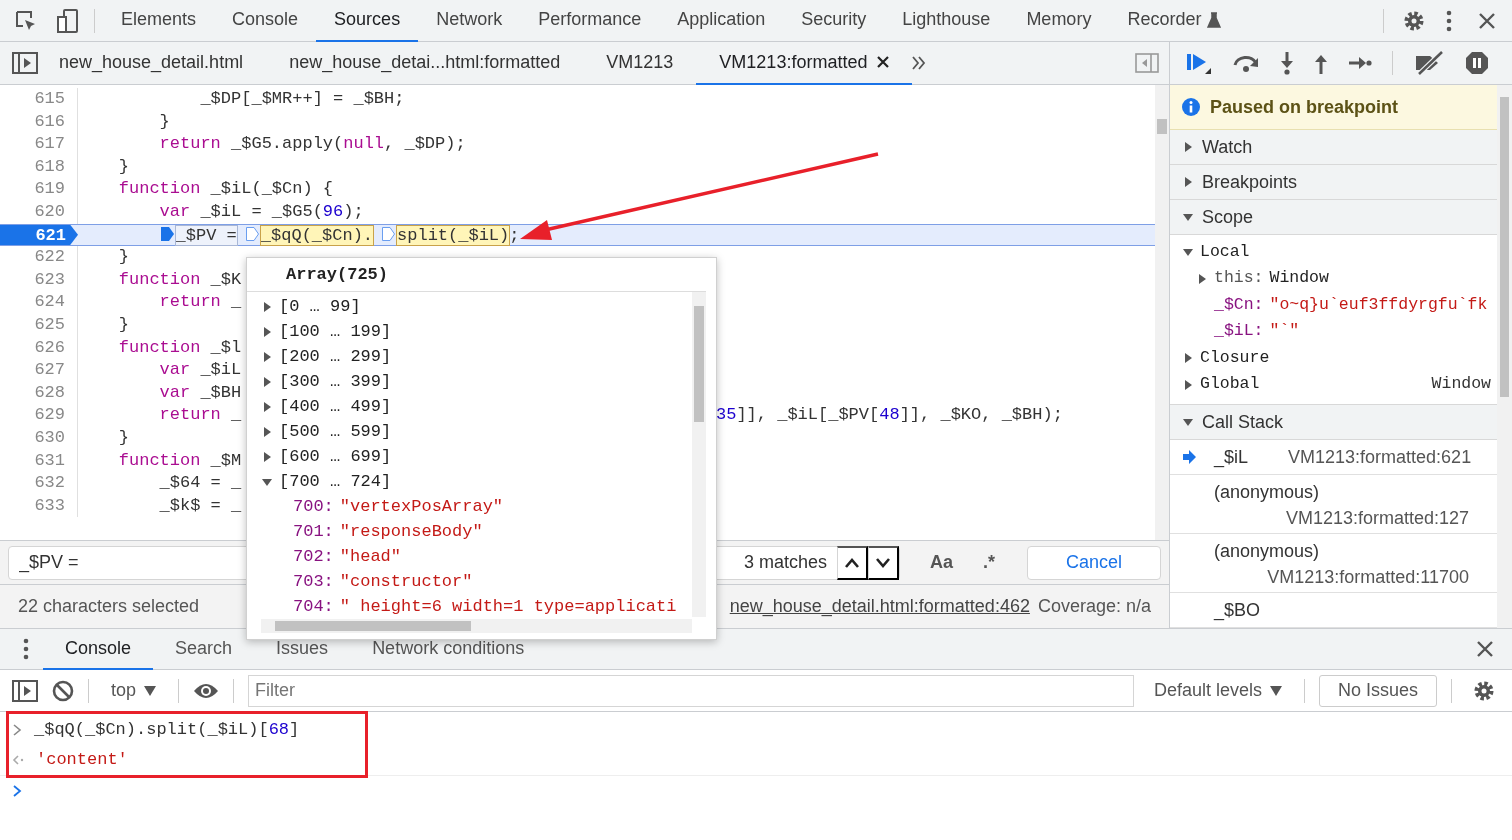 The height and width of the screenshot is (840, 1512). I want to click on line-number: 630, so click(39, 438).